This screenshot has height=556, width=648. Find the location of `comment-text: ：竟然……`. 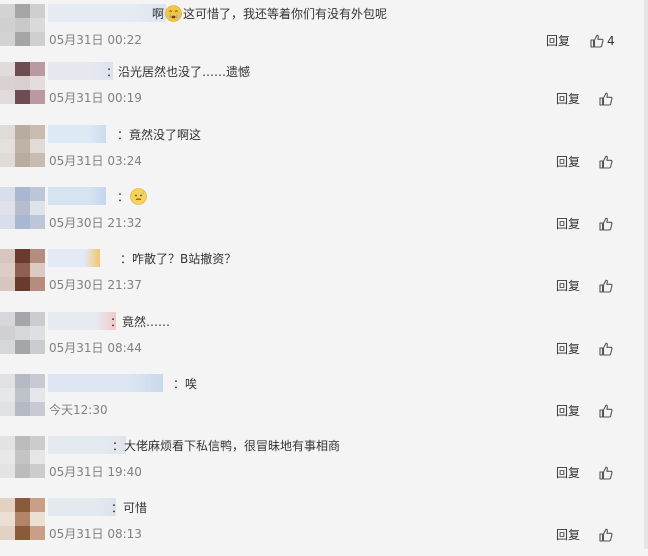

comment-text: ：竟然…… is located at coordinates (140, 322).